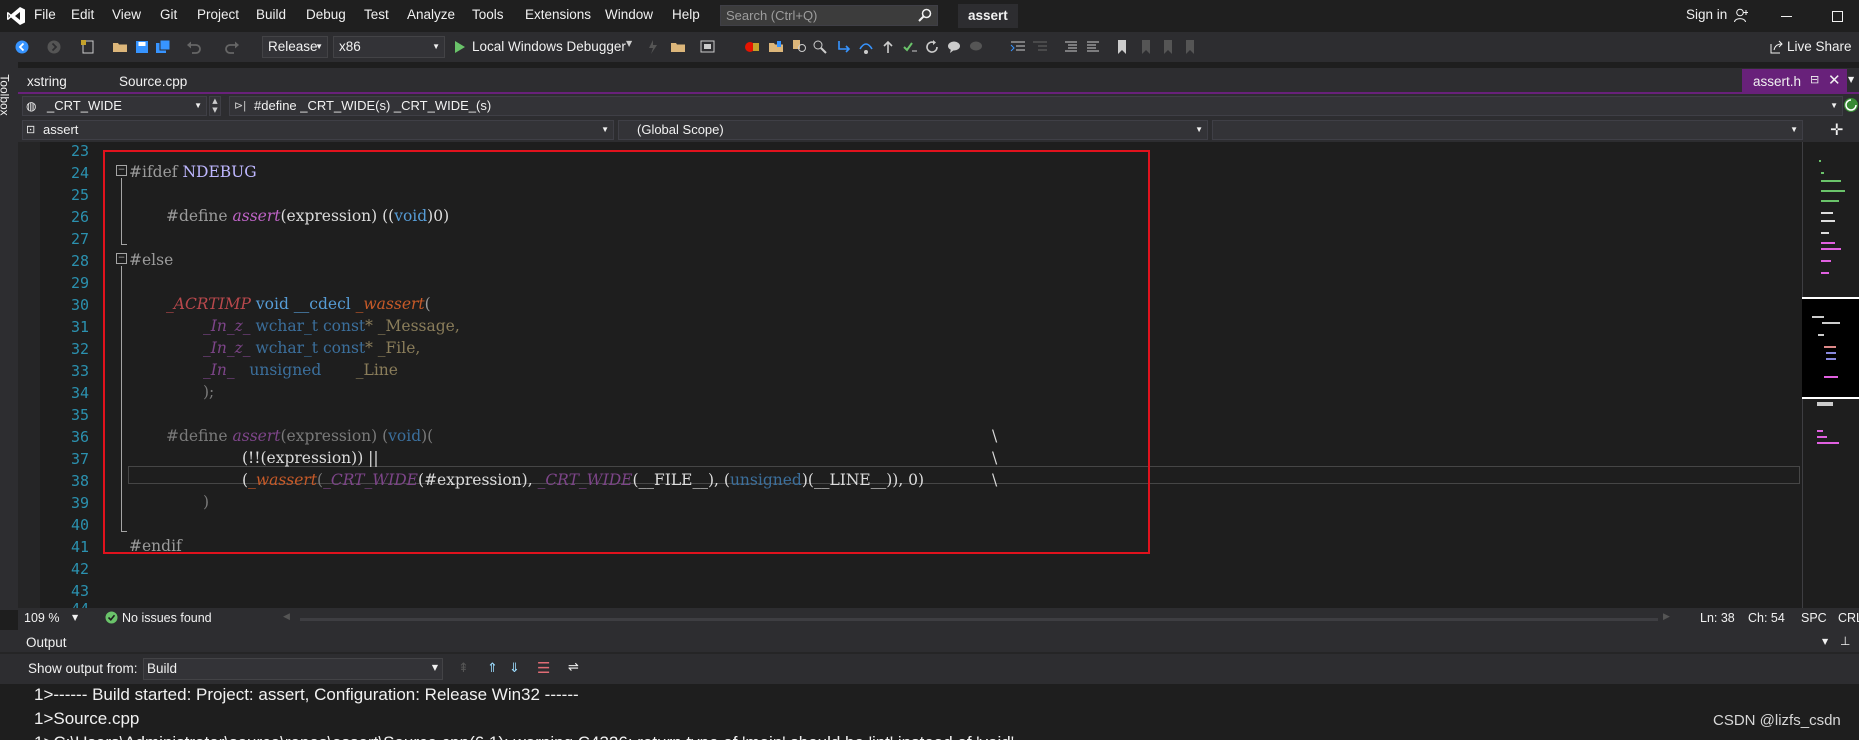 This screenshot has width=1859, height=740. I want to click on save-icon, so click(142, 47).